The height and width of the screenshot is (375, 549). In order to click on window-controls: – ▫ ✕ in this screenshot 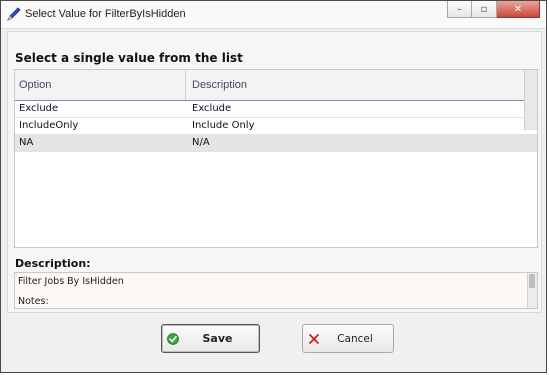, I will do `click(493, 11)`.